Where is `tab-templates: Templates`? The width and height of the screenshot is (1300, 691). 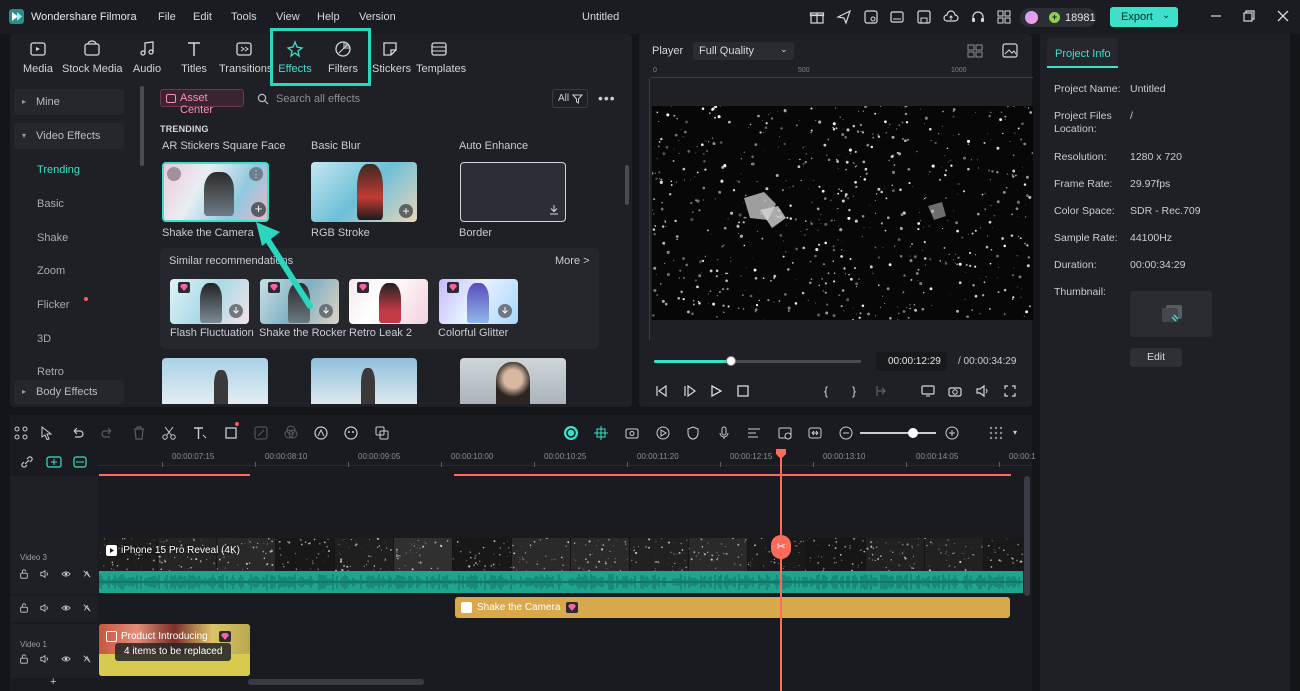 tab-templates: Templates is located at coordinates (441, 60).